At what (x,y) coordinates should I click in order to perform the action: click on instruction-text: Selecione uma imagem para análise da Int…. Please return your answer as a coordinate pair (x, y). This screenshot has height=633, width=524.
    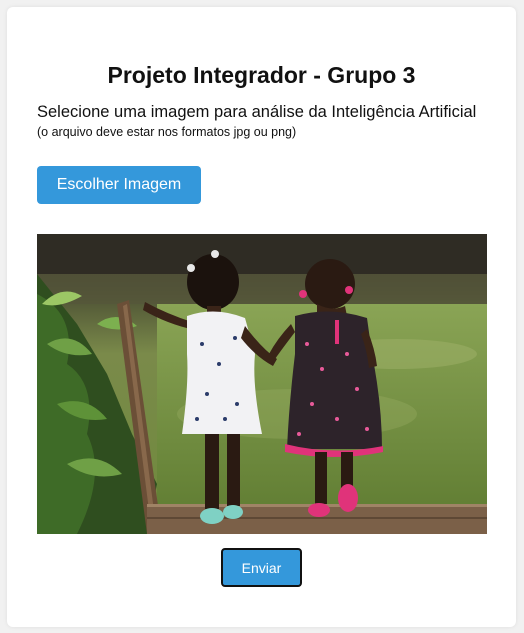
    Looking at the image, I should click on (257, 112).